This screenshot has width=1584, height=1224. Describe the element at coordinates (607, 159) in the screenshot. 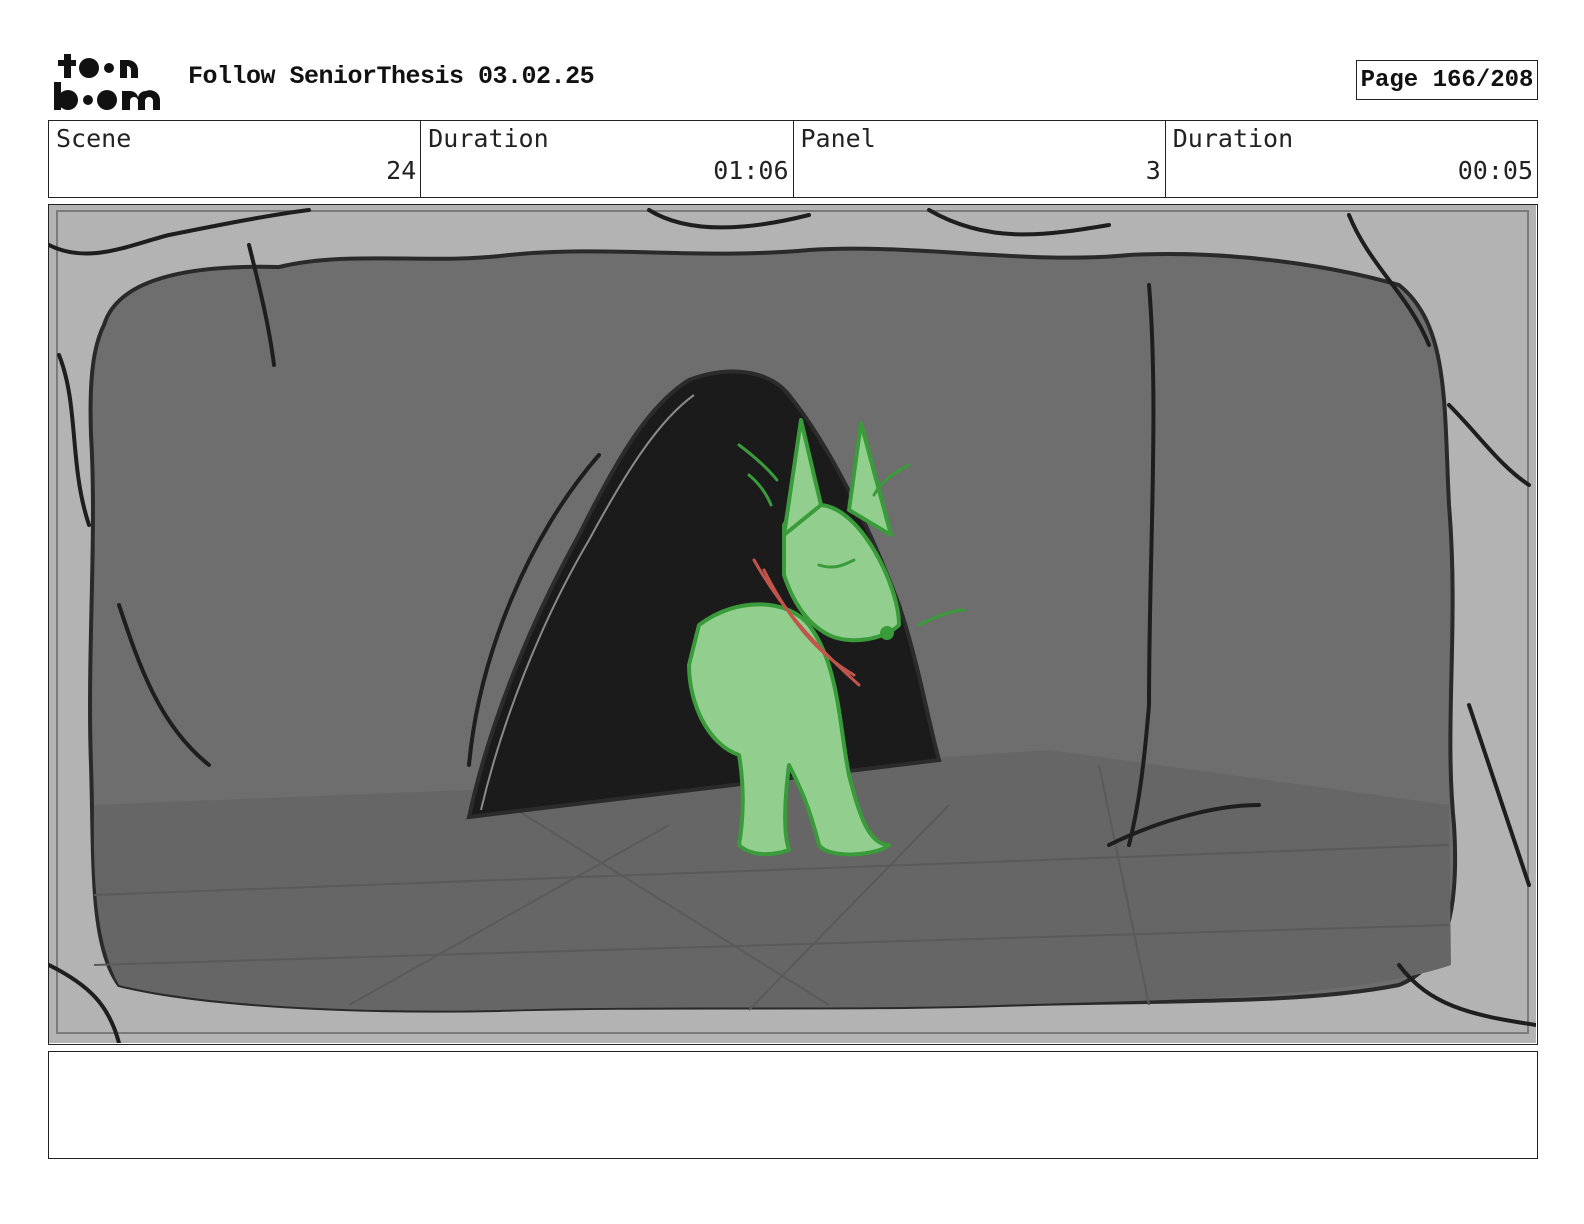

I see `scene-duration-cell: Duration 01:06` at that location.